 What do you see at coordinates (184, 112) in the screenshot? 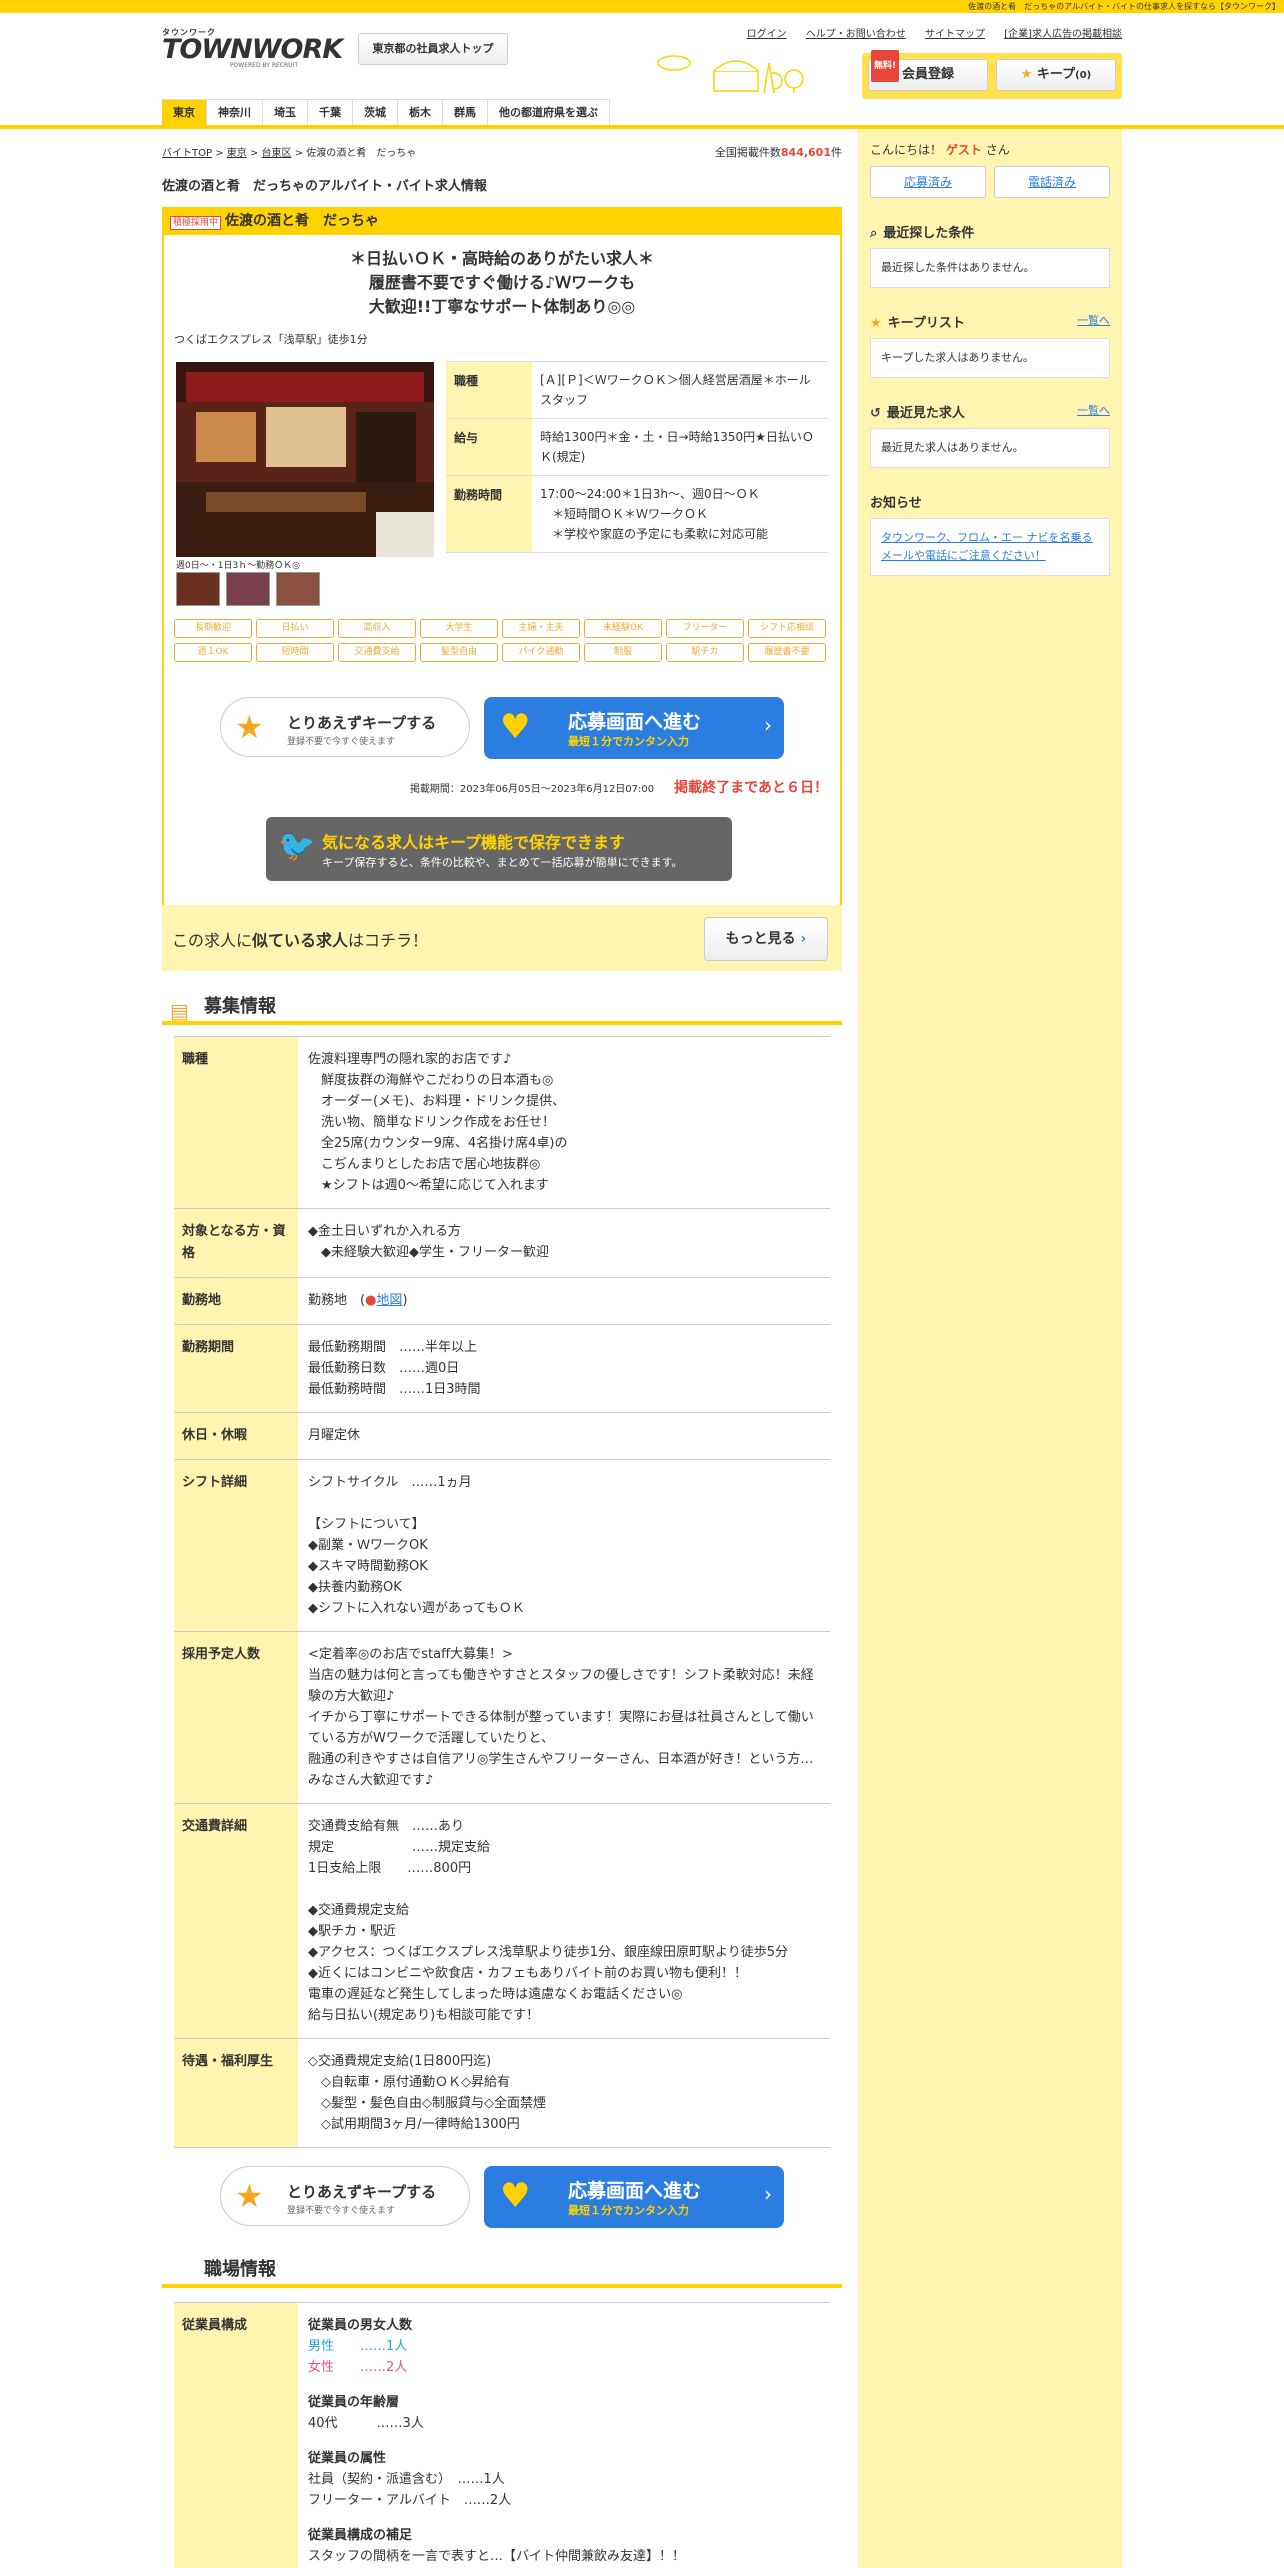
I see `nav-tab-tokyo: 東京` at bounding box center [184, 112].